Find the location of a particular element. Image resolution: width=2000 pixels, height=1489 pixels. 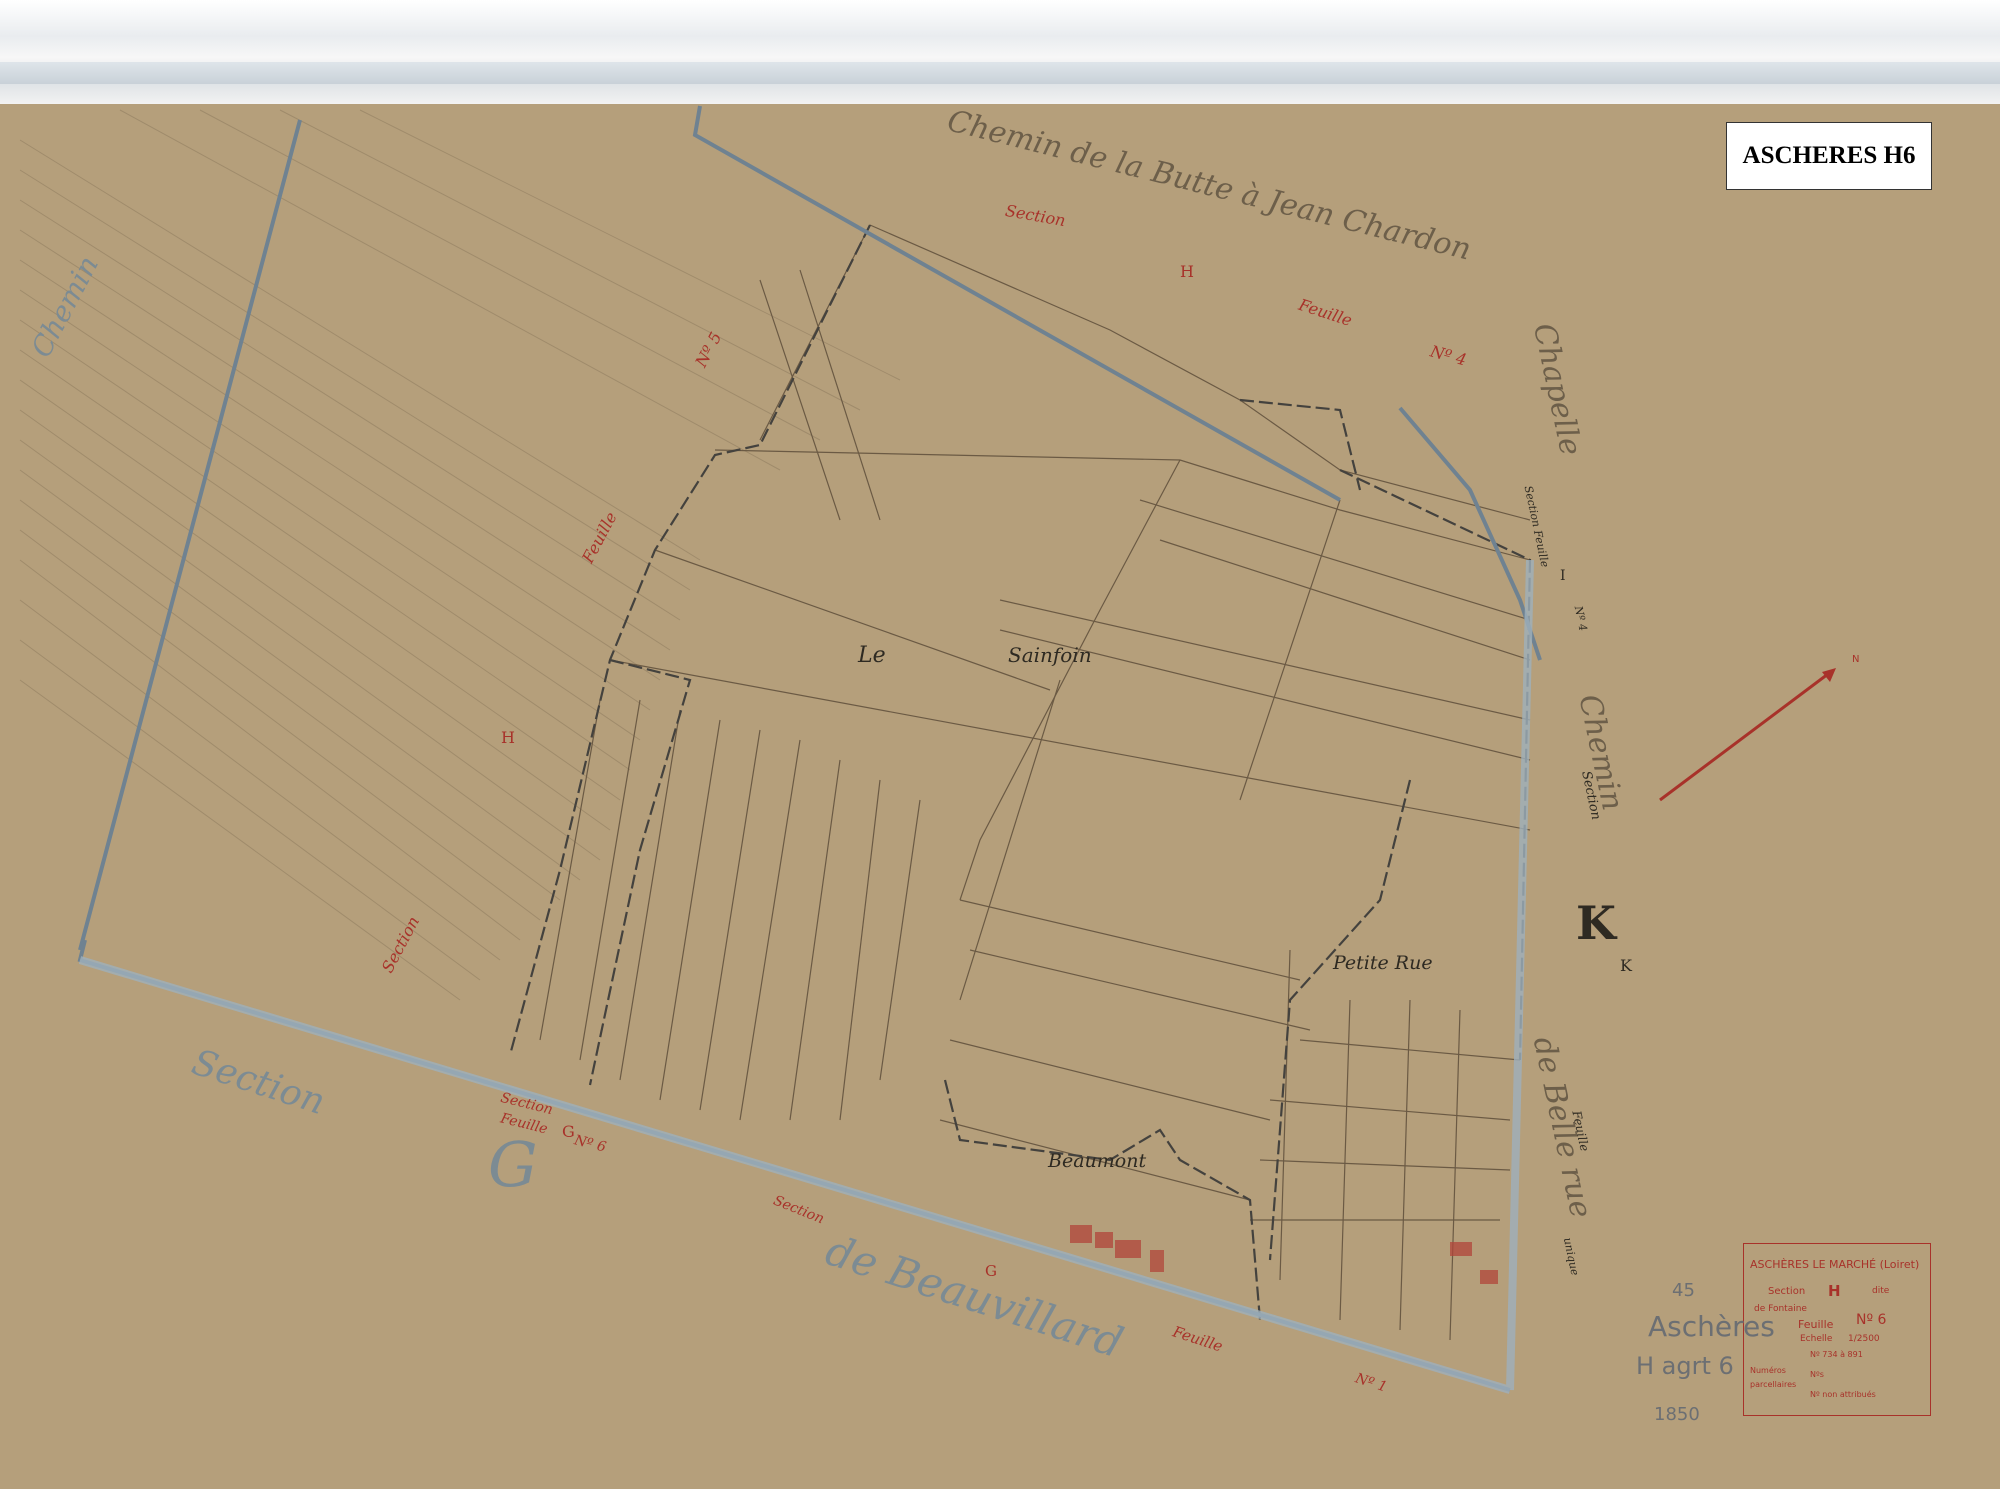

cartouche-section-label: Section is located at coordinates (1787, 1291).